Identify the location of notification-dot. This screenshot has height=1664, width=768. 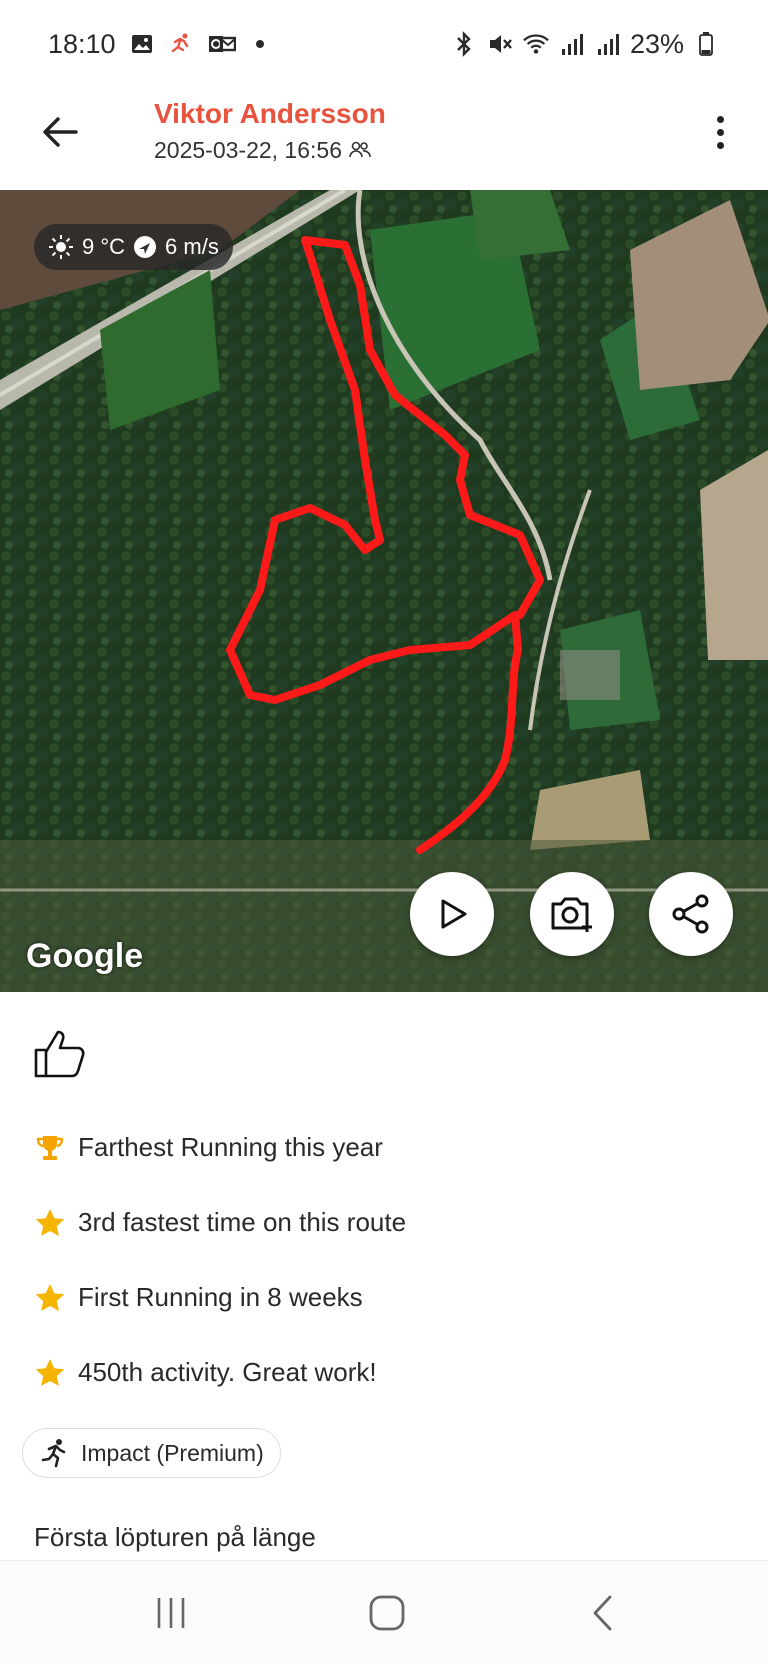
(259, 44).